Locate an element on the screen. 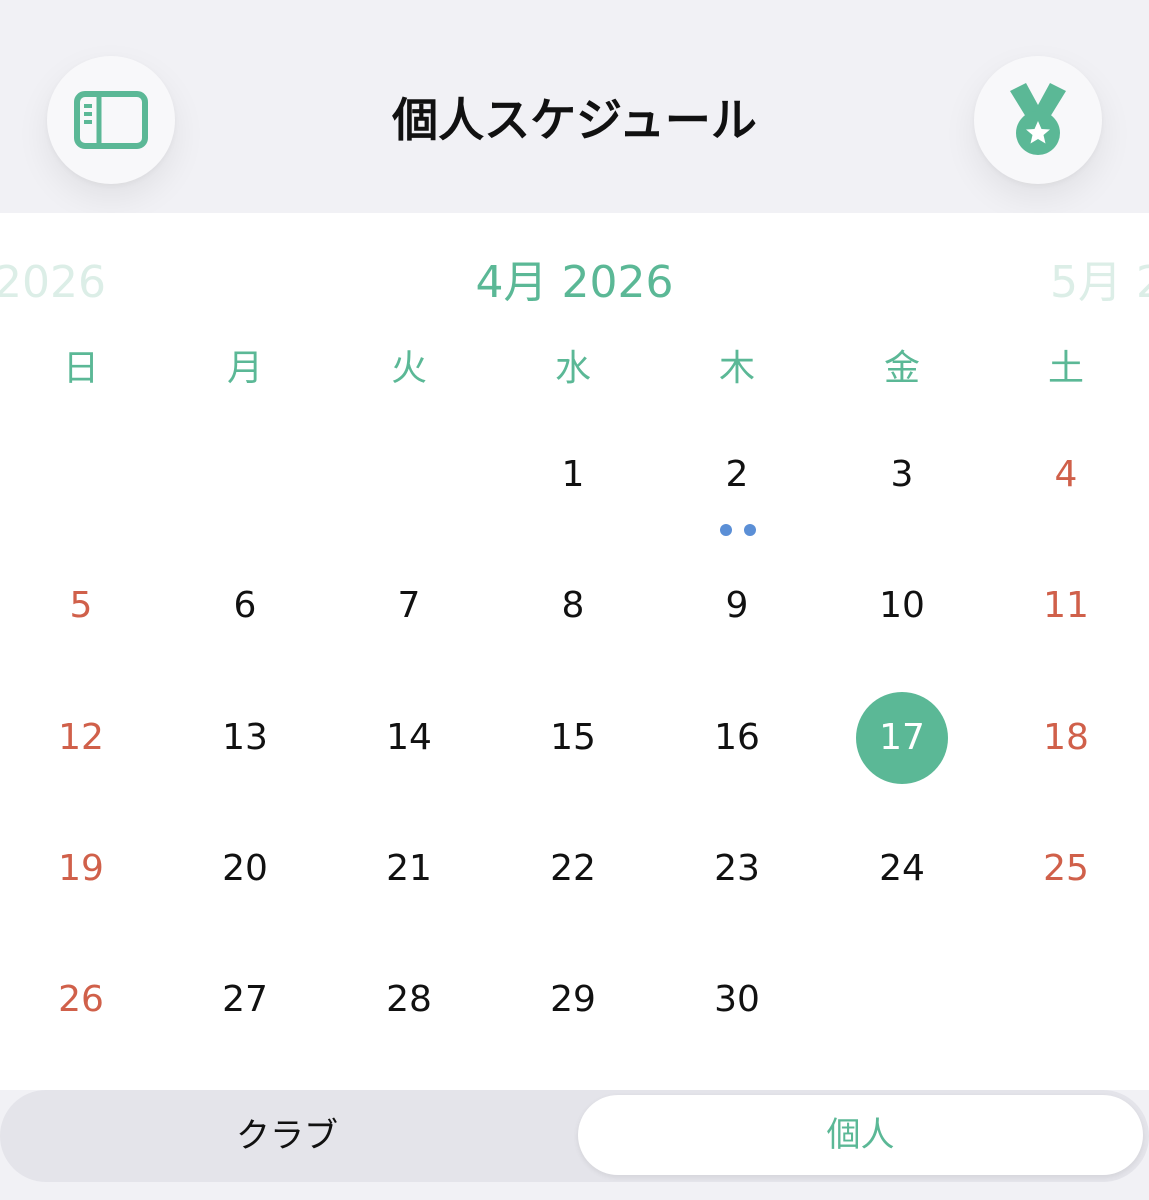 The width and height of the screenshot is (1149, 1200). day-cell: 18 is located at coordinates (1066, 738).